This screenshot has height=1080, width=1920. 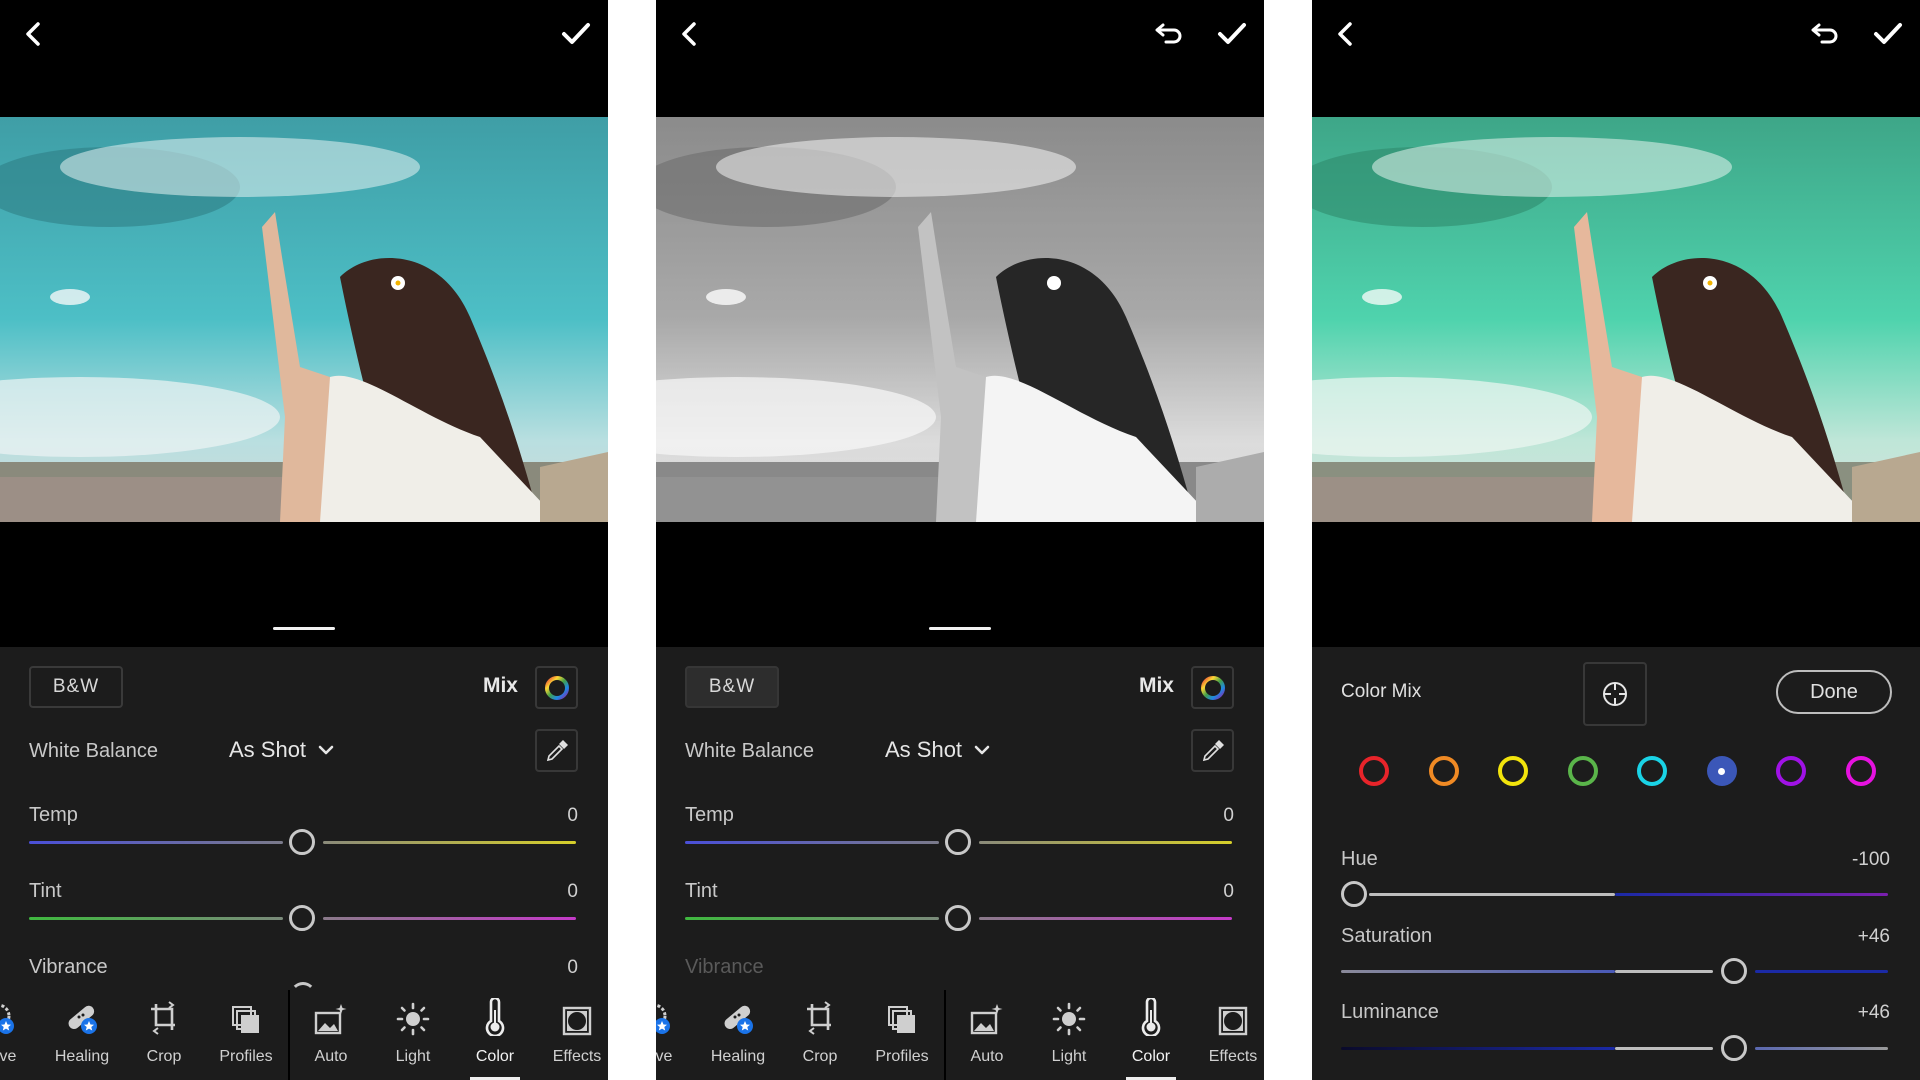 I want to click on top-bar, so click(x=960, y=58).